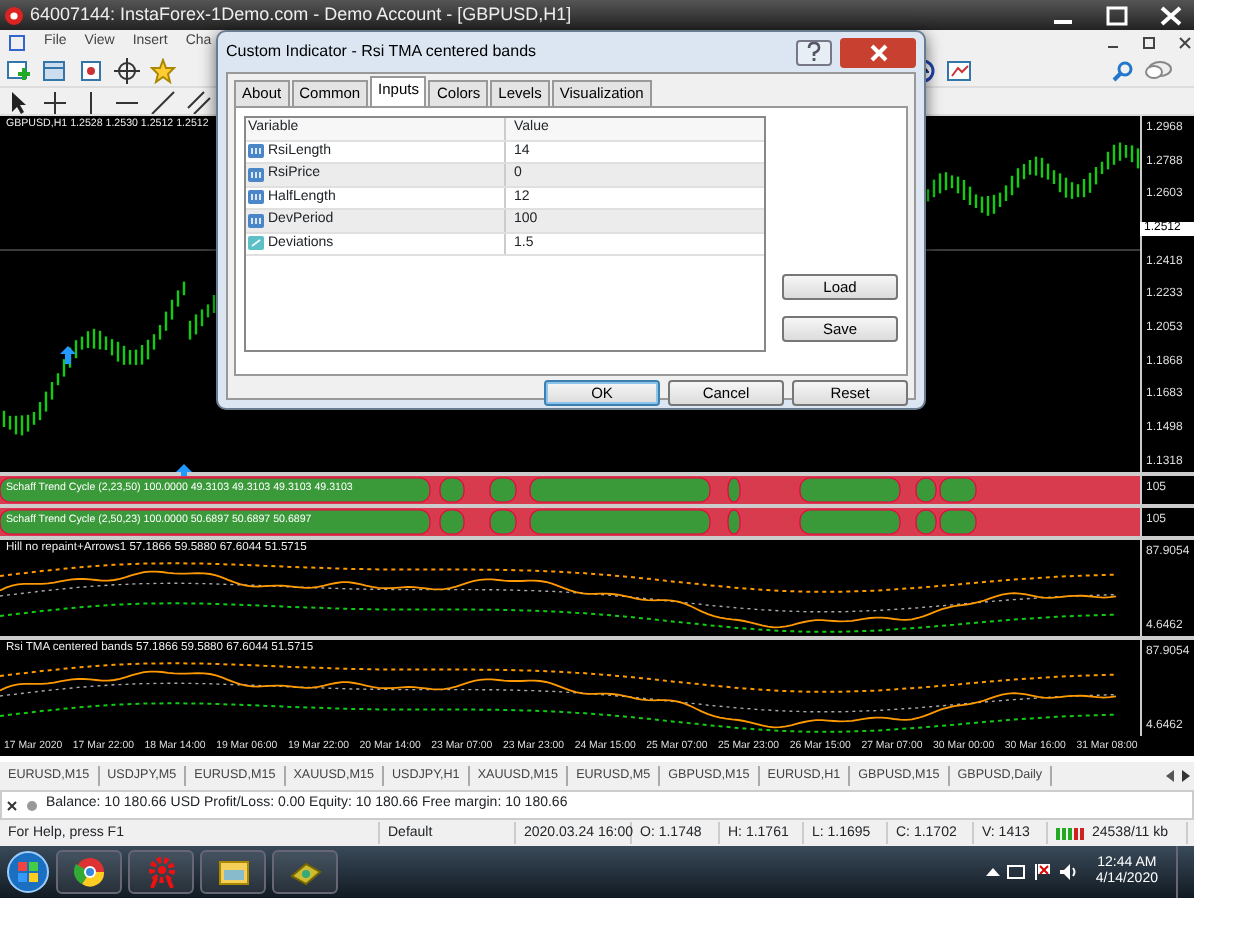 The image size is (1250, 938). I want to click on dialog-title: Custom Indicator - Rsi TMA centered bands, so click(382, 52).